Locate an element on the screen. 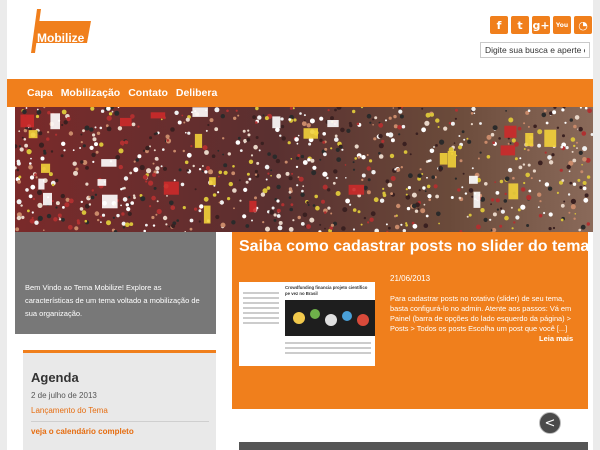 The width and height of the screenshot is (600, 450). read-more-link: Leia mais is located at coordinates (556, 338).